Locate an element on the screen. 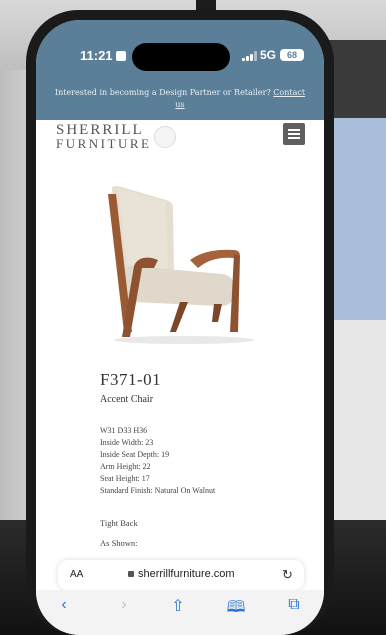 Image resolution: width=386 pixels, height=635 pixels. brand-logo: SHERRILL FURNITURE is located at coordinates (104, 137).